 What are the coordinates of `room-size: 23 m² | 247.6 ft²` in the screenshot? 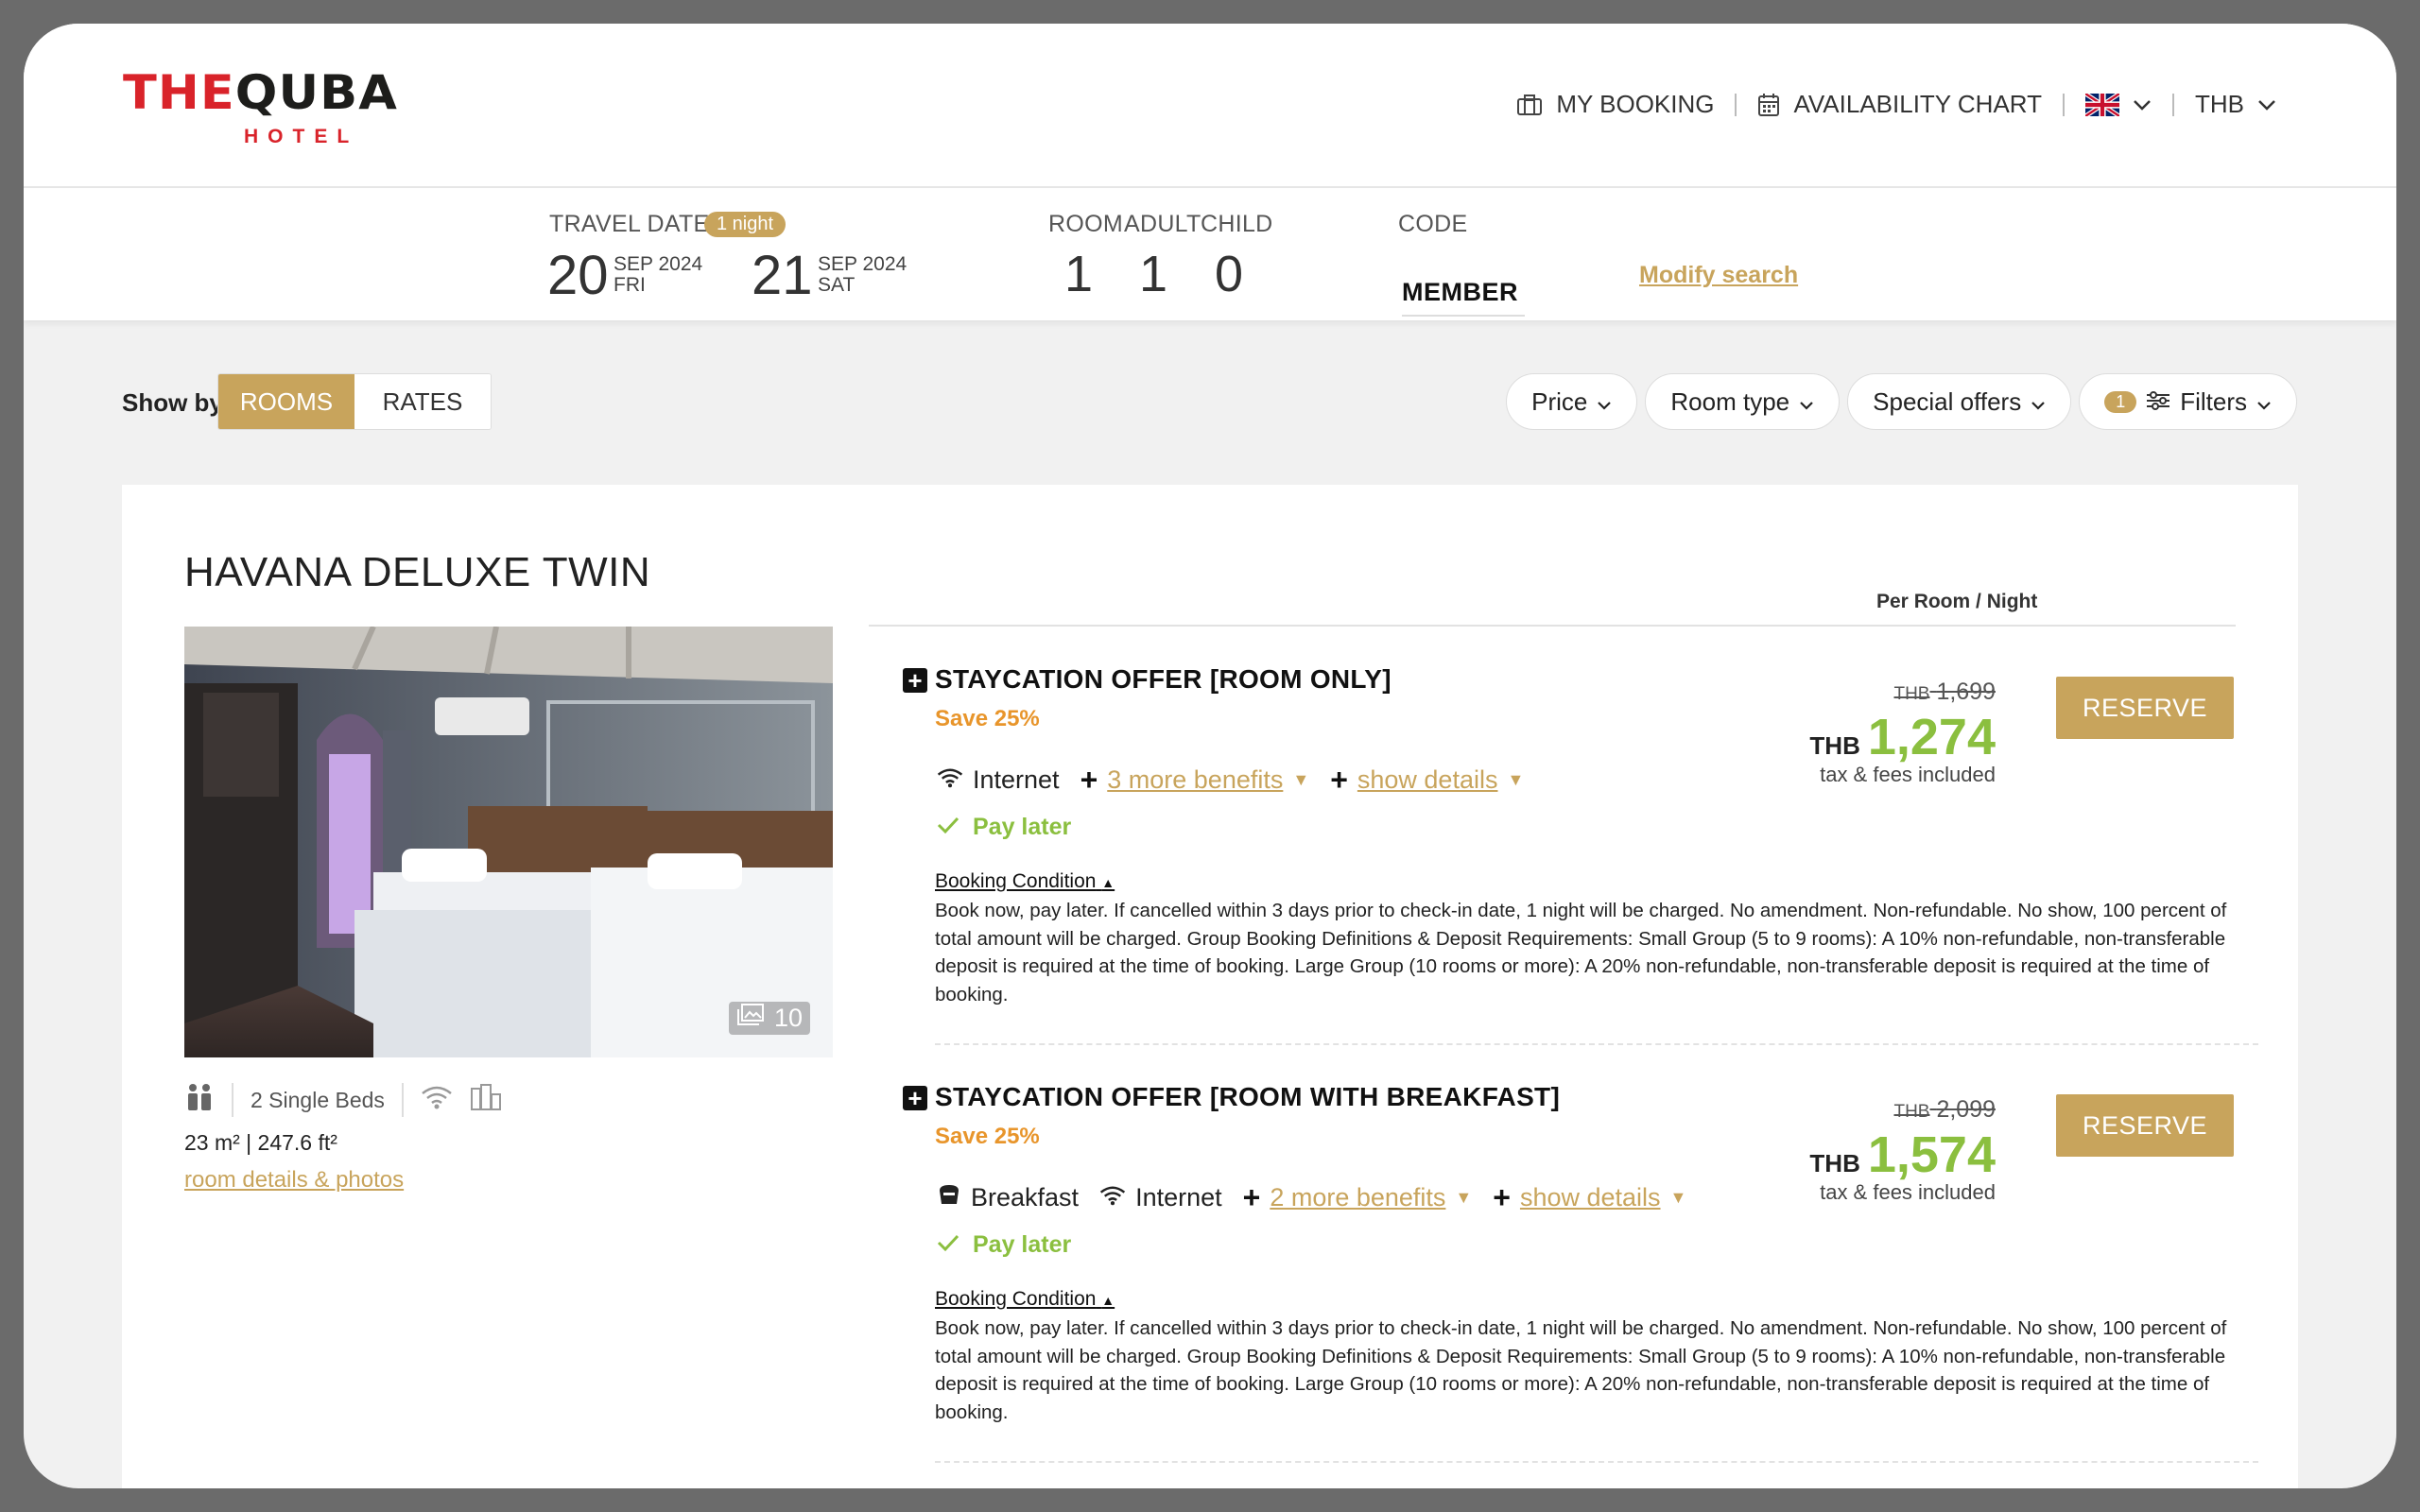 It's located at (261, 1142).